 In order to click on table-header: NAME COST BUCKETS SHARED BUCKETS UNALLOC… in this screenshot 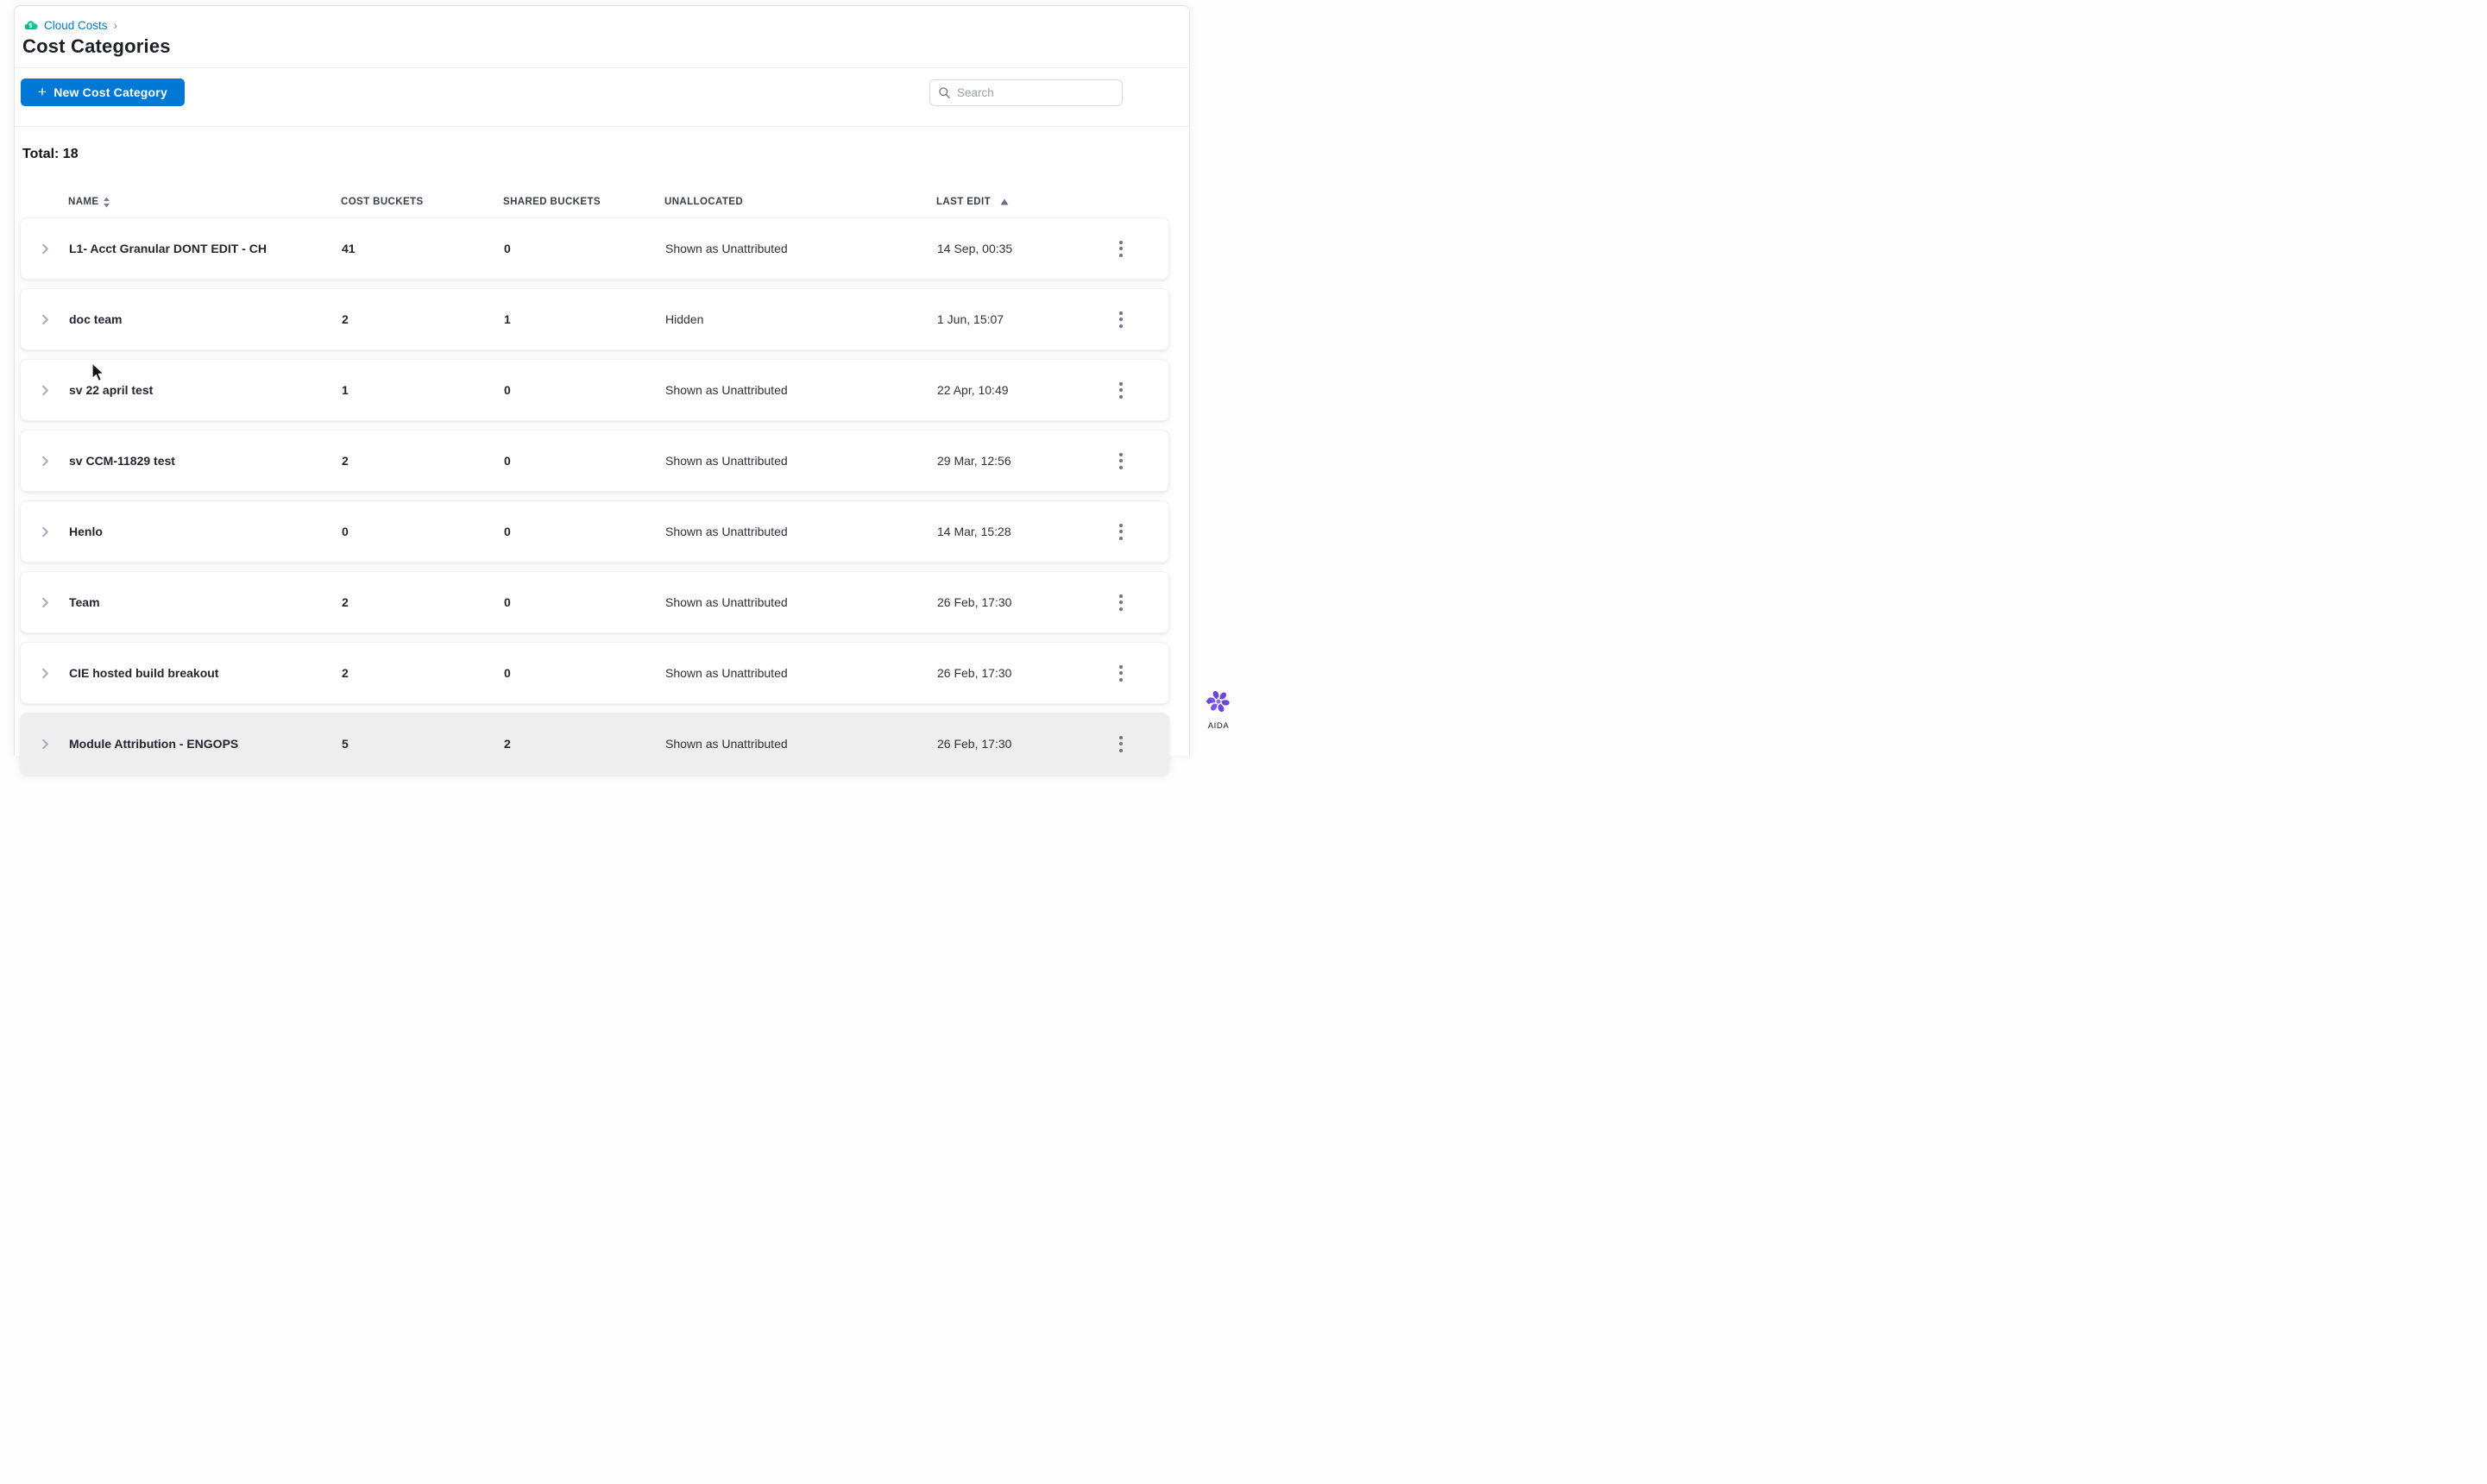, I will do `click(594, 202)`.